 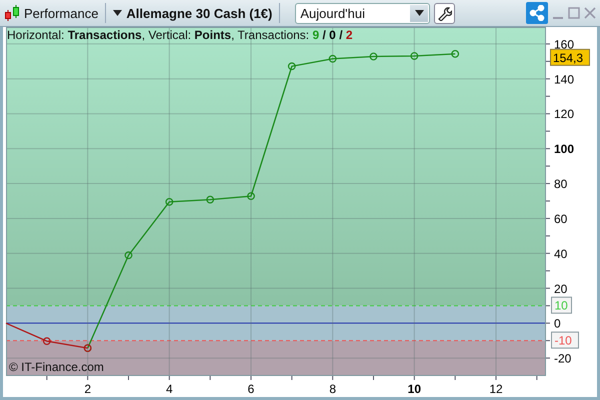 What do you see at coordinates (496, 389) in the screenshot?
I see `x-tick-label: 12` at bounding box center [496, 389].